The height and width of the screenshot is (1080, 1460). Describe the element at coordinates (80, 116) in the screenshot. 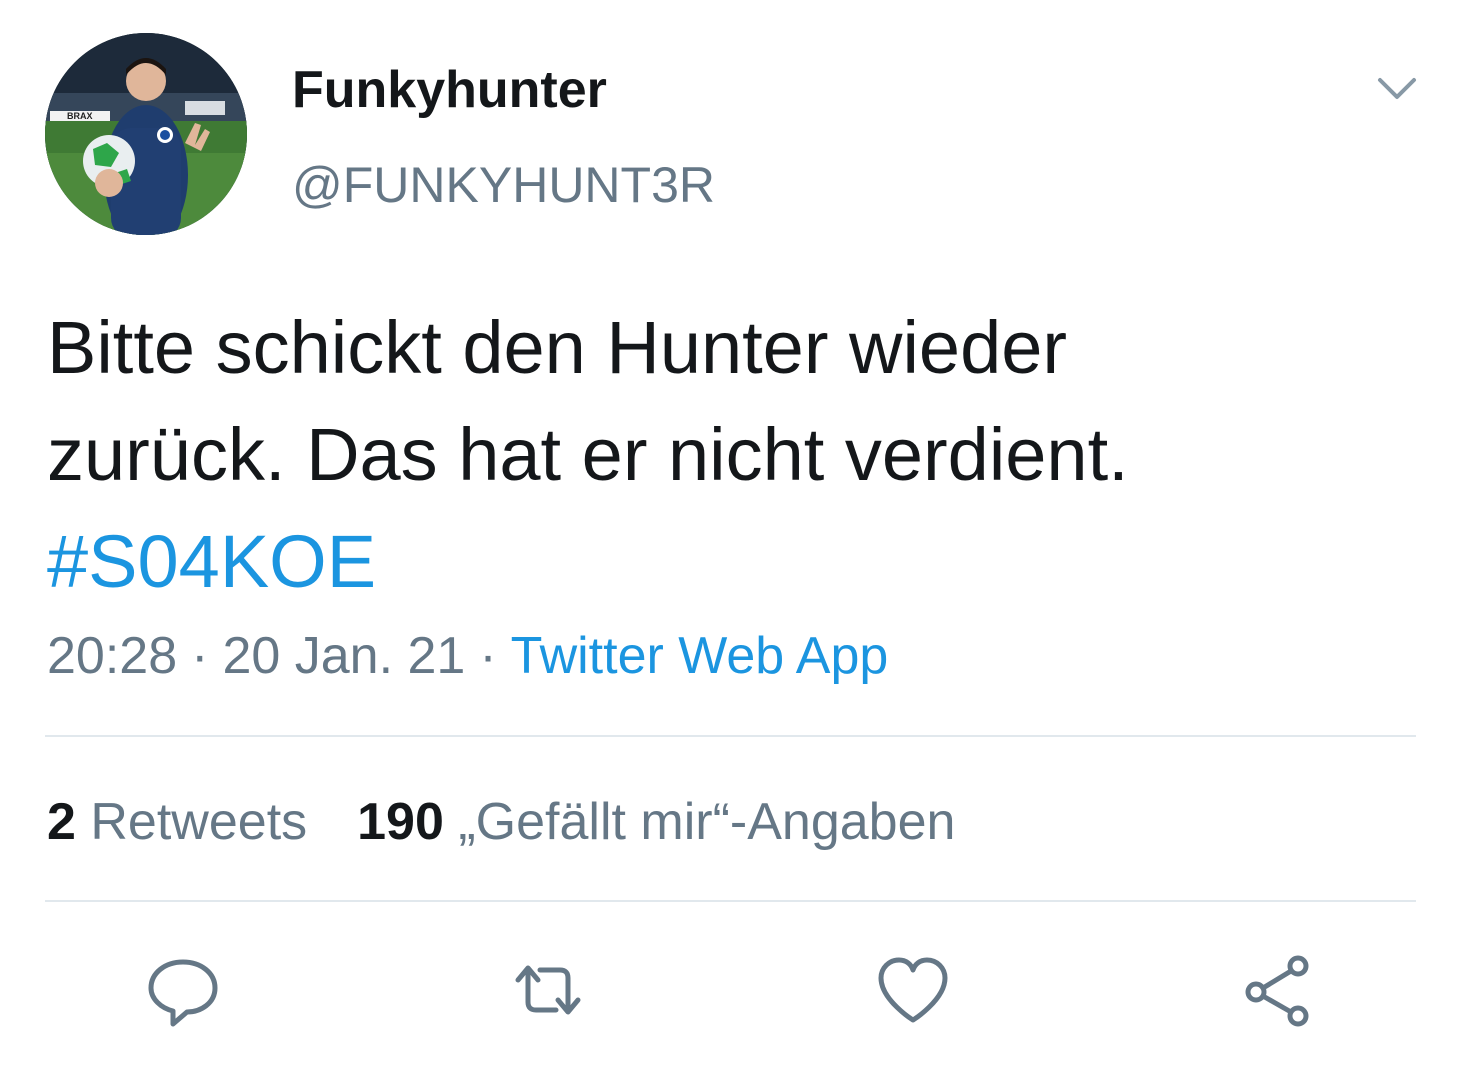

I see `svg-text: BRAX` at that location.